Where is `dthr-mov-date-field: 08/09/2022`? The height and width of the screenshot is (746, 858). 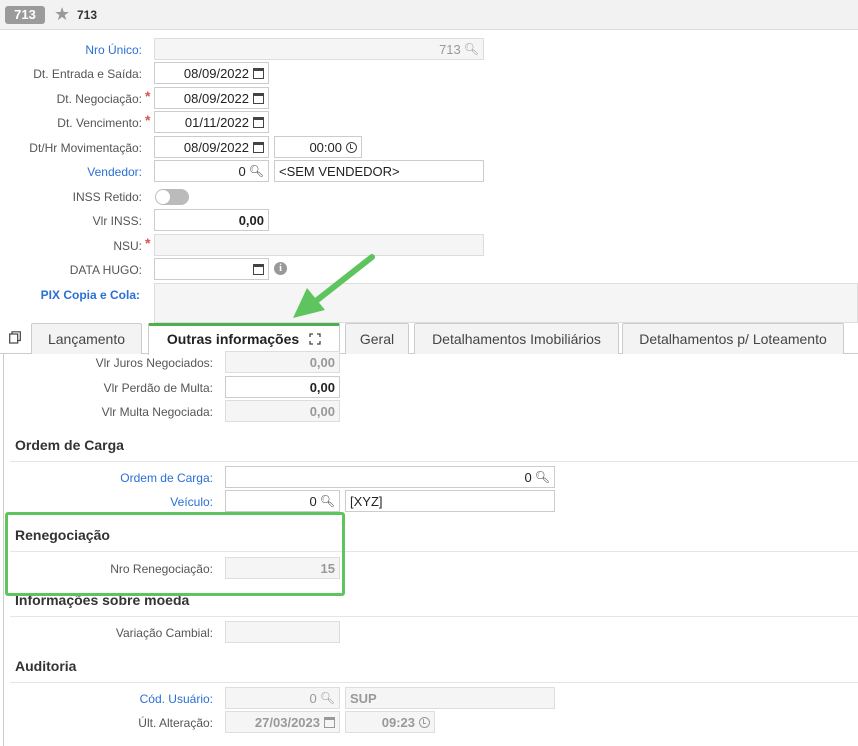
dthr-mov-date-field: 08/09/2022 is located at coordinates (211, 147).